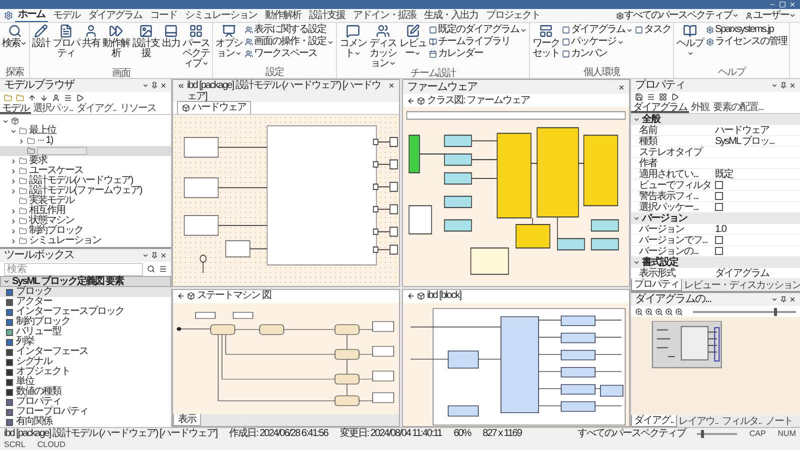  I want to click on grid-icon, so click(663, 97).